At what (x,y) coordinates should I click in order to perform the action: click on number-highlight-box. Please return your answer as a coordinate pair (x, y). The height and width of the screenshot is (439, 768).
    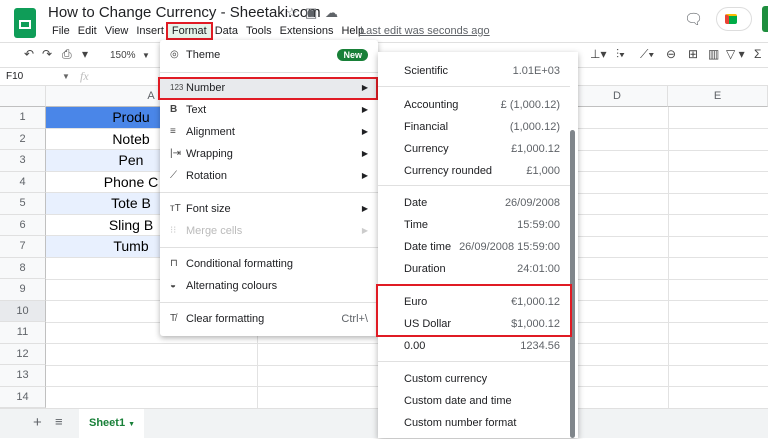
    Looking at the image, I should click on (268, 88).